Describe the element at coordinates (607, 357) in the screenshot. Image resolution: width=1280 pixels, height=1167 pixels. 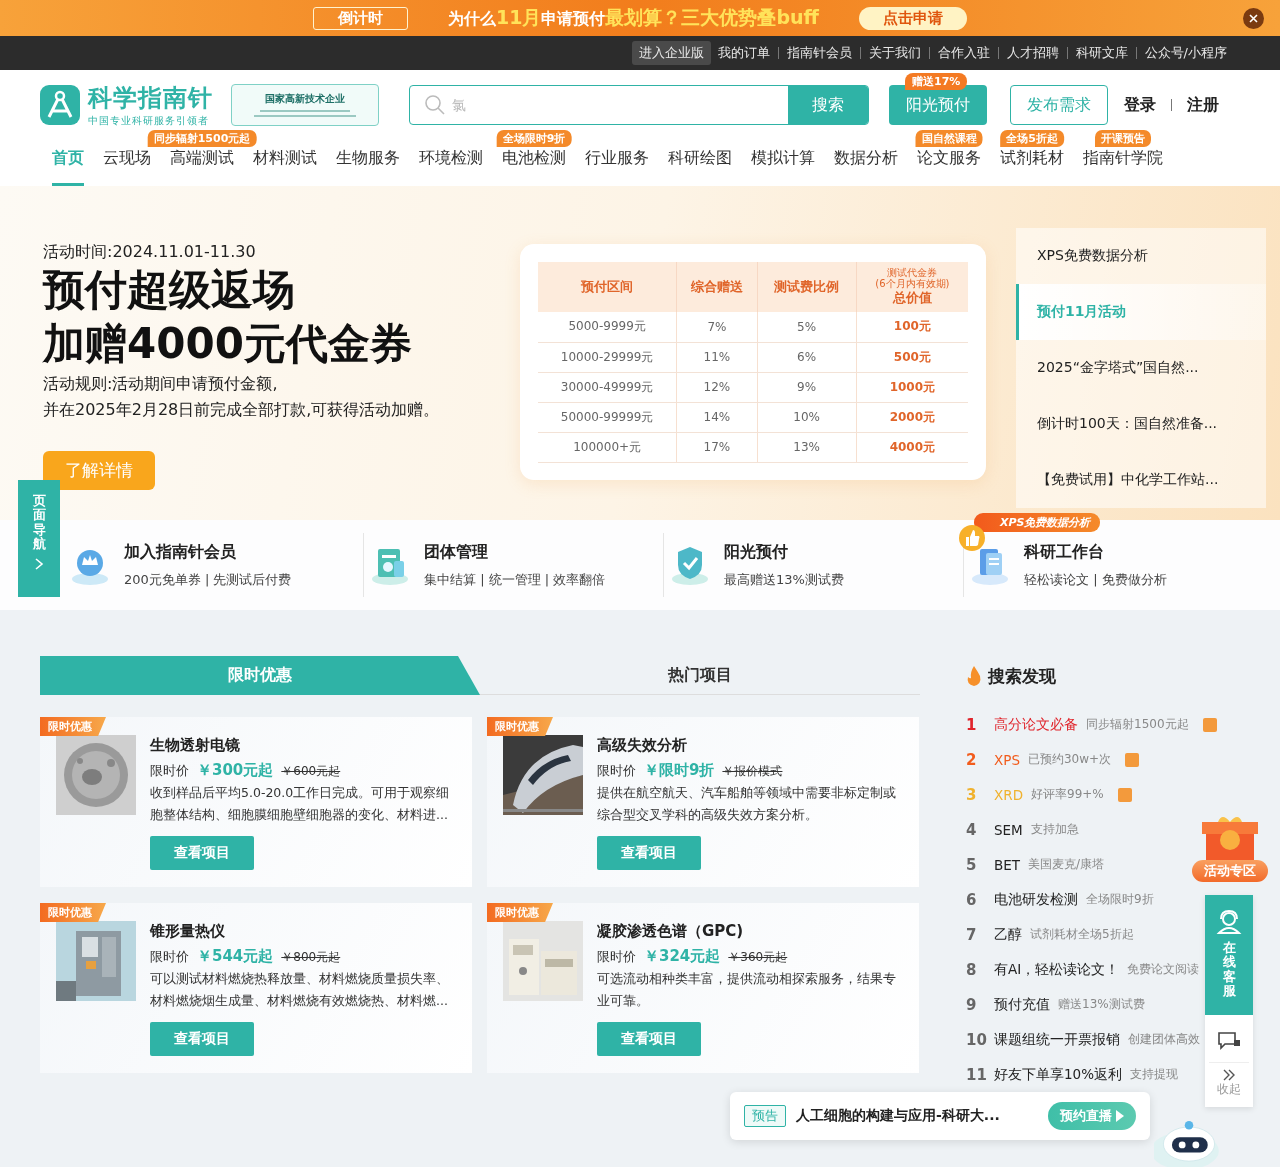
I see `table-cell: 10000-29999元` at that location.